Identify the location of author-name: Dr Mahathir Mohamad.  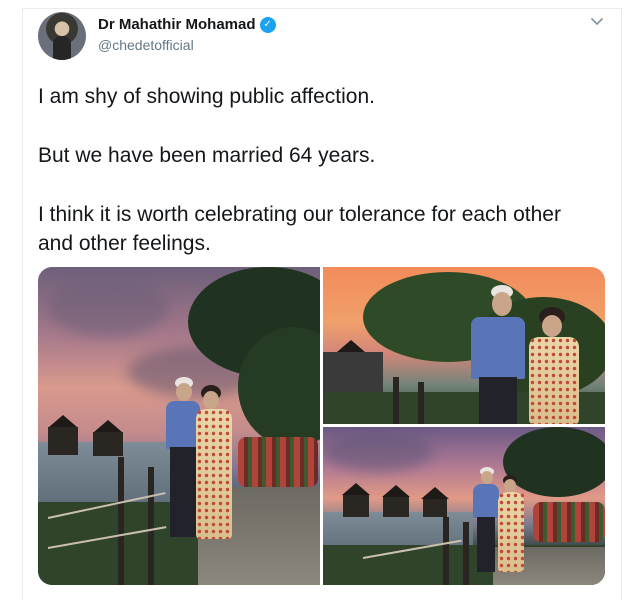
(177, 24).